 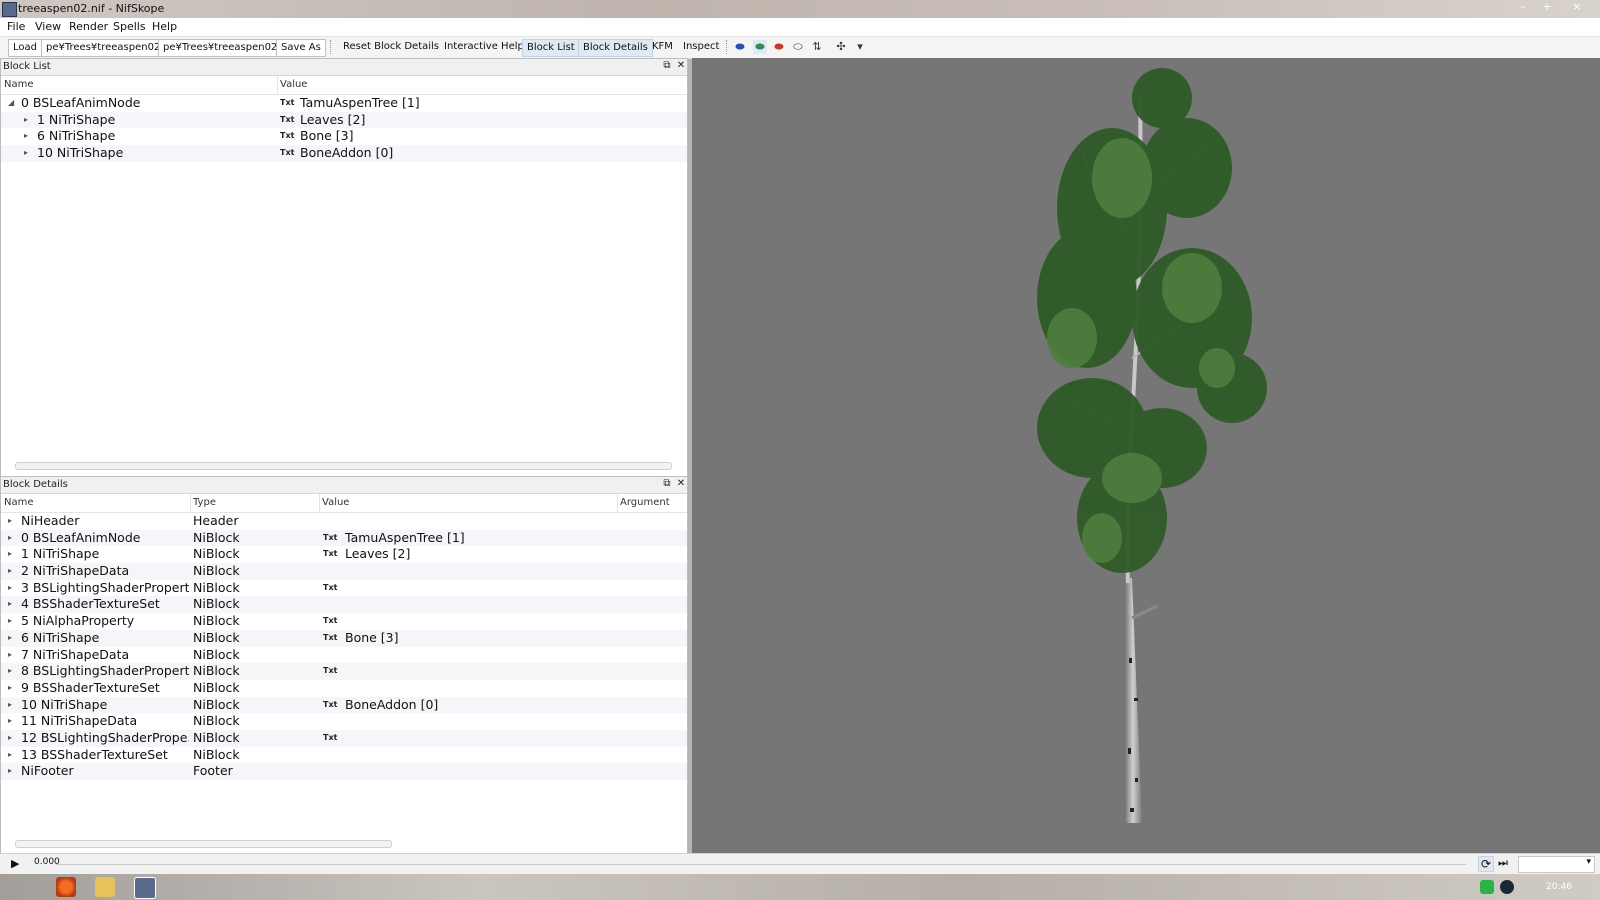 I want to click on block-details-row: ▸ 1 NiTriShape NiBlock Txt Leaves [2], so click(x=344, y=554).